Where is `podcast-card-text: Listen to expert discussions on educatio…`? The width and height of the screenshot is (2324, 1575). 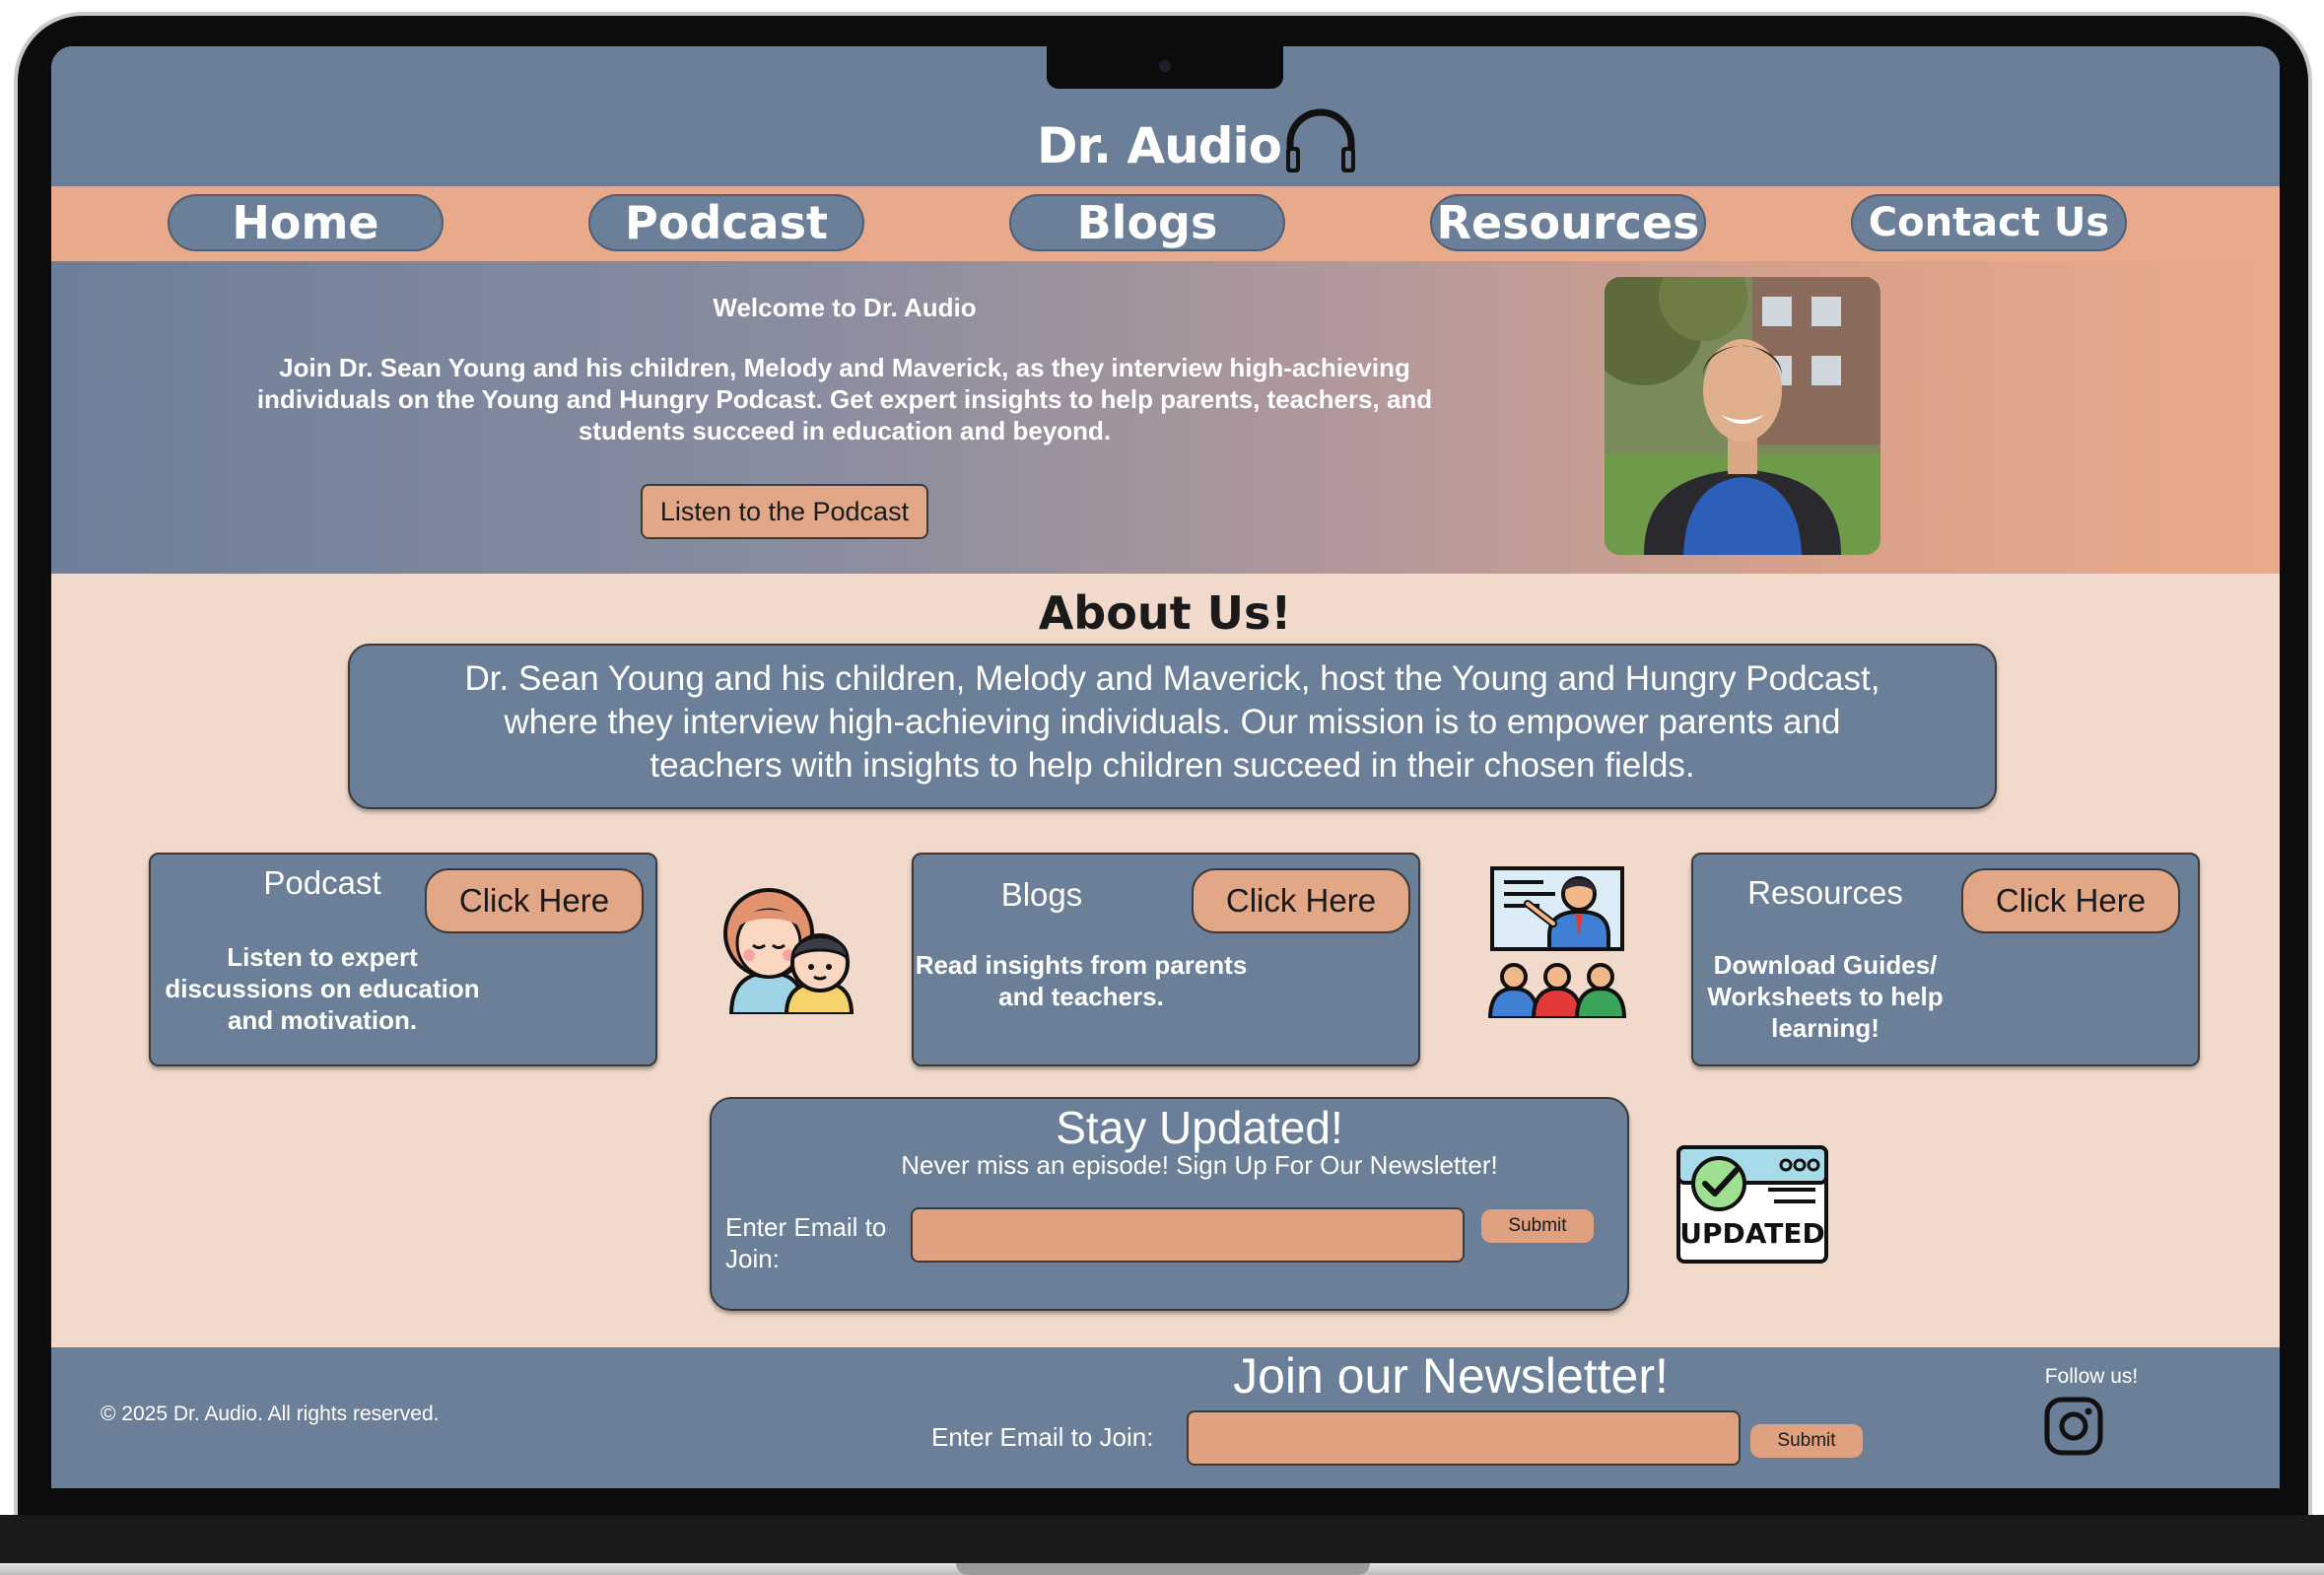 podcast-card-text: Listen to expert discussions on educatio… is located at coordinates (322, 988).